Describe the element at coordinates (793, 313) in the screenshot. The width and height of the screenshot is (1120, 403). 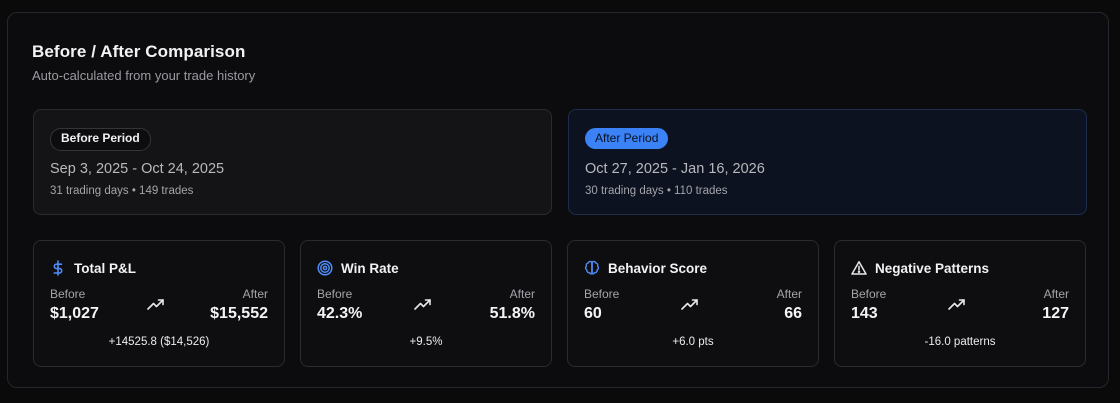
I see `after-value: 66` at that location.